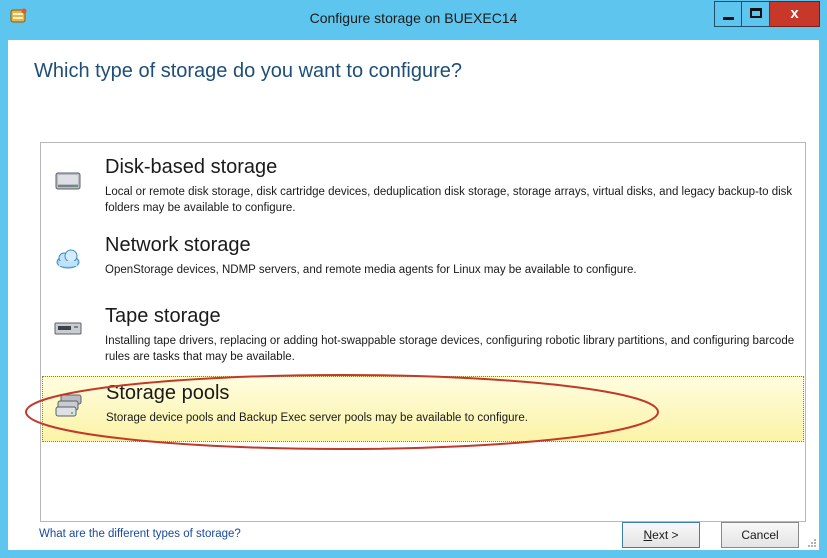 The image size is (827, 558). What do you see at coordinates (168, 393) in the screenshot?
I see `option-title: Storage pools` at bounding box center [168, 393].